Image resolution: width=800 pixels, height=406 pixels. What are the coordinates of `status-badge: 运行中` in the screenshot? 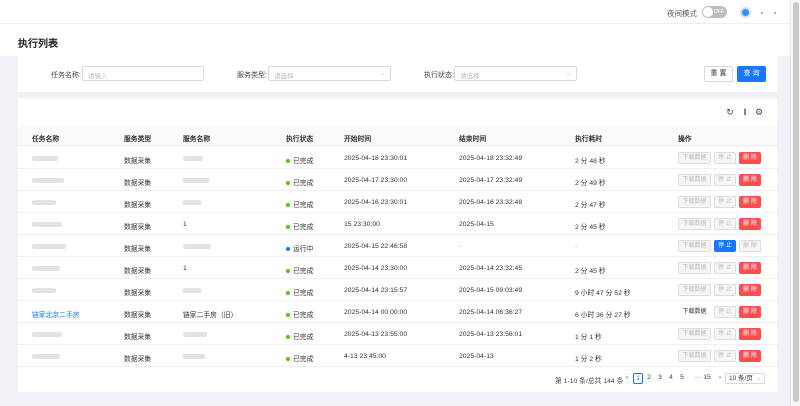 It's located at (299, 248).